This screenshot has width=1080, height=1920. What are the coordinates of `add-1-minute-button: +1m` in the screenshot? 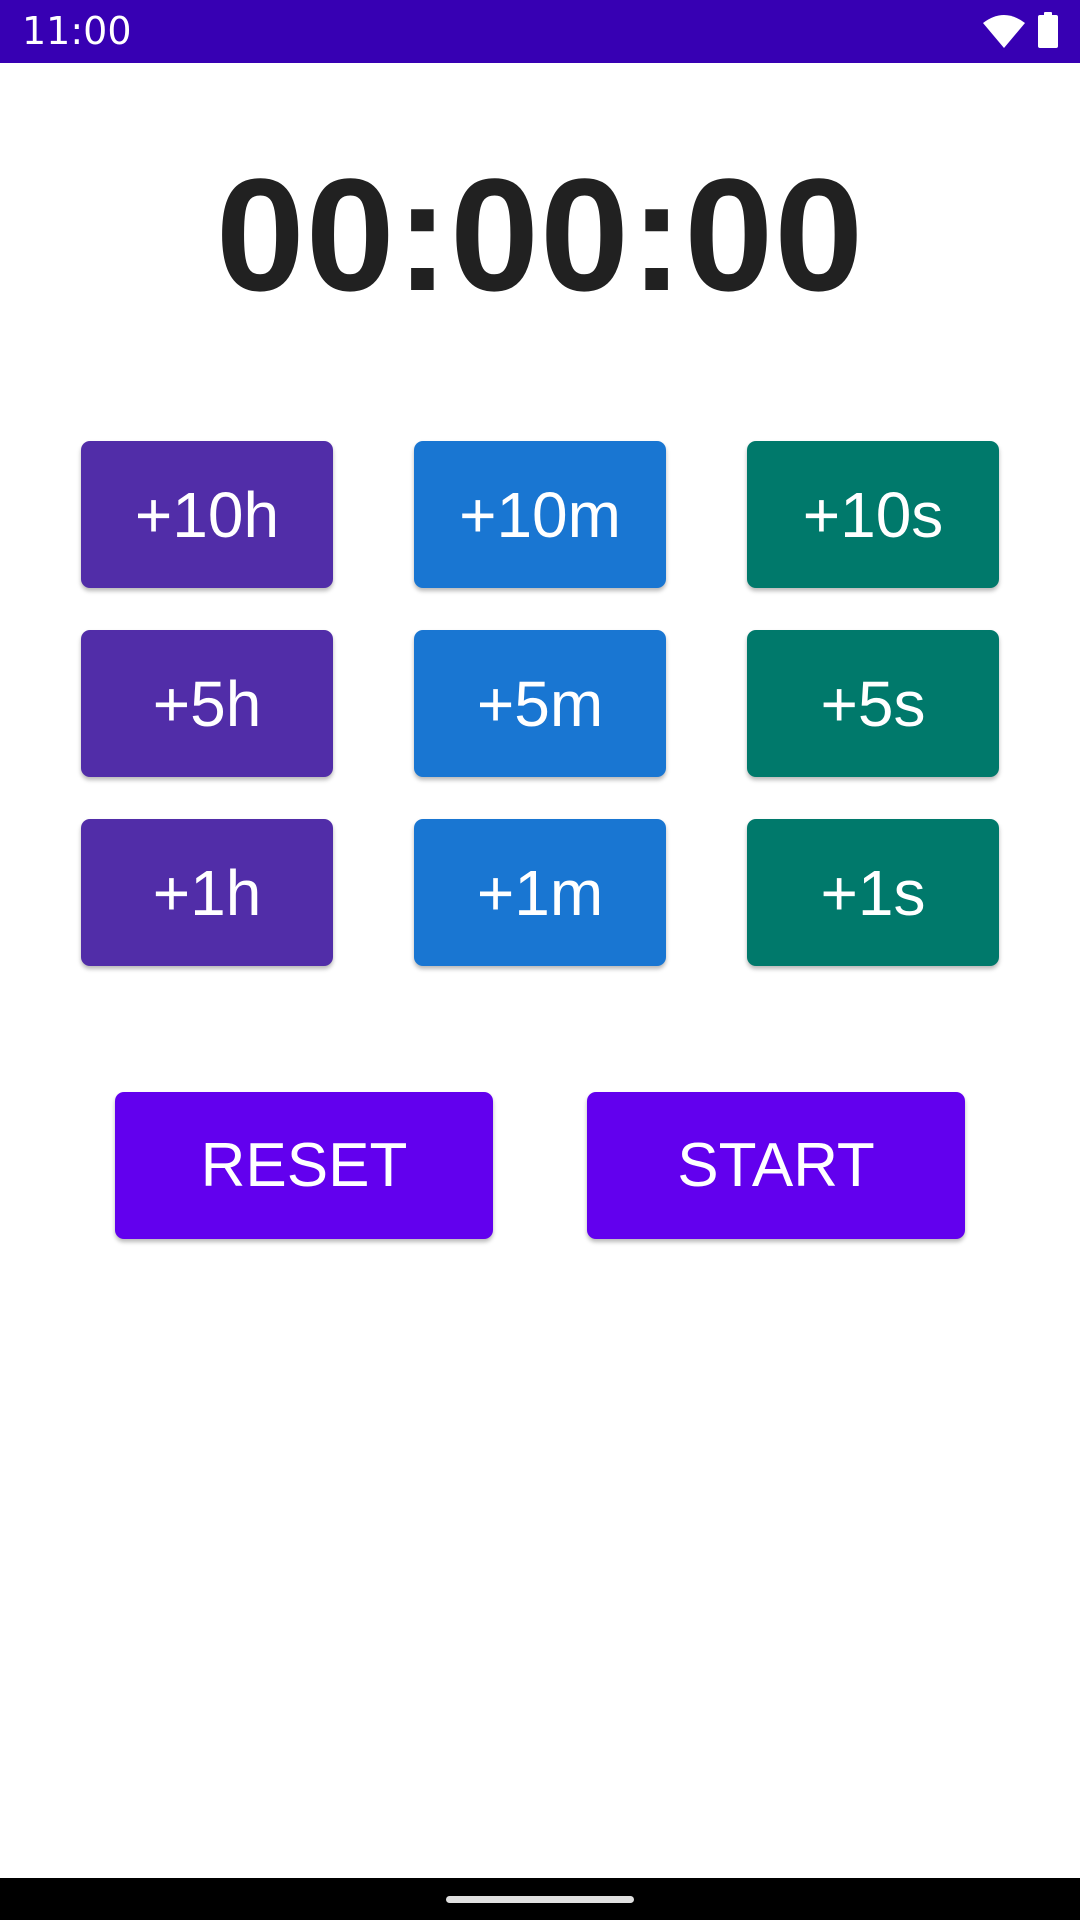 It's located at (540, 892).